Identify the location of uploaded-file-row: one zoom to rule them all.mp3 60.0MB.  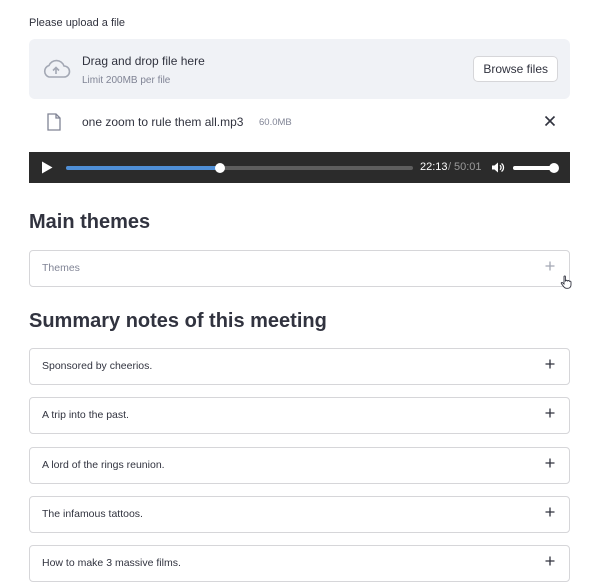
(299, 122).